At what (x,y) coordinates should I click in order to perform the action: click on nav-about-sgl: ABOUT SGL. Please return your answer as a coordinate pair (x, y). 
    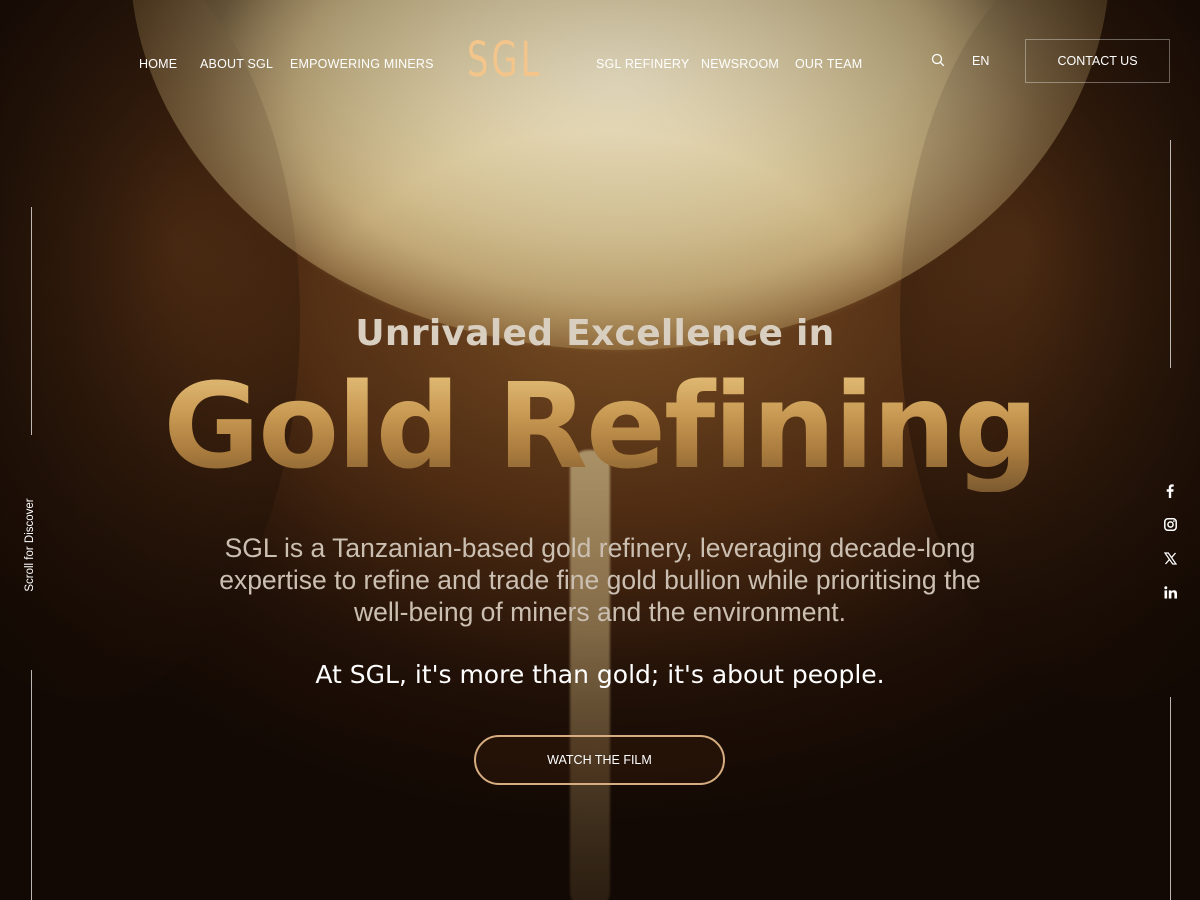
    Looking at the image, I should click on (236, 64).